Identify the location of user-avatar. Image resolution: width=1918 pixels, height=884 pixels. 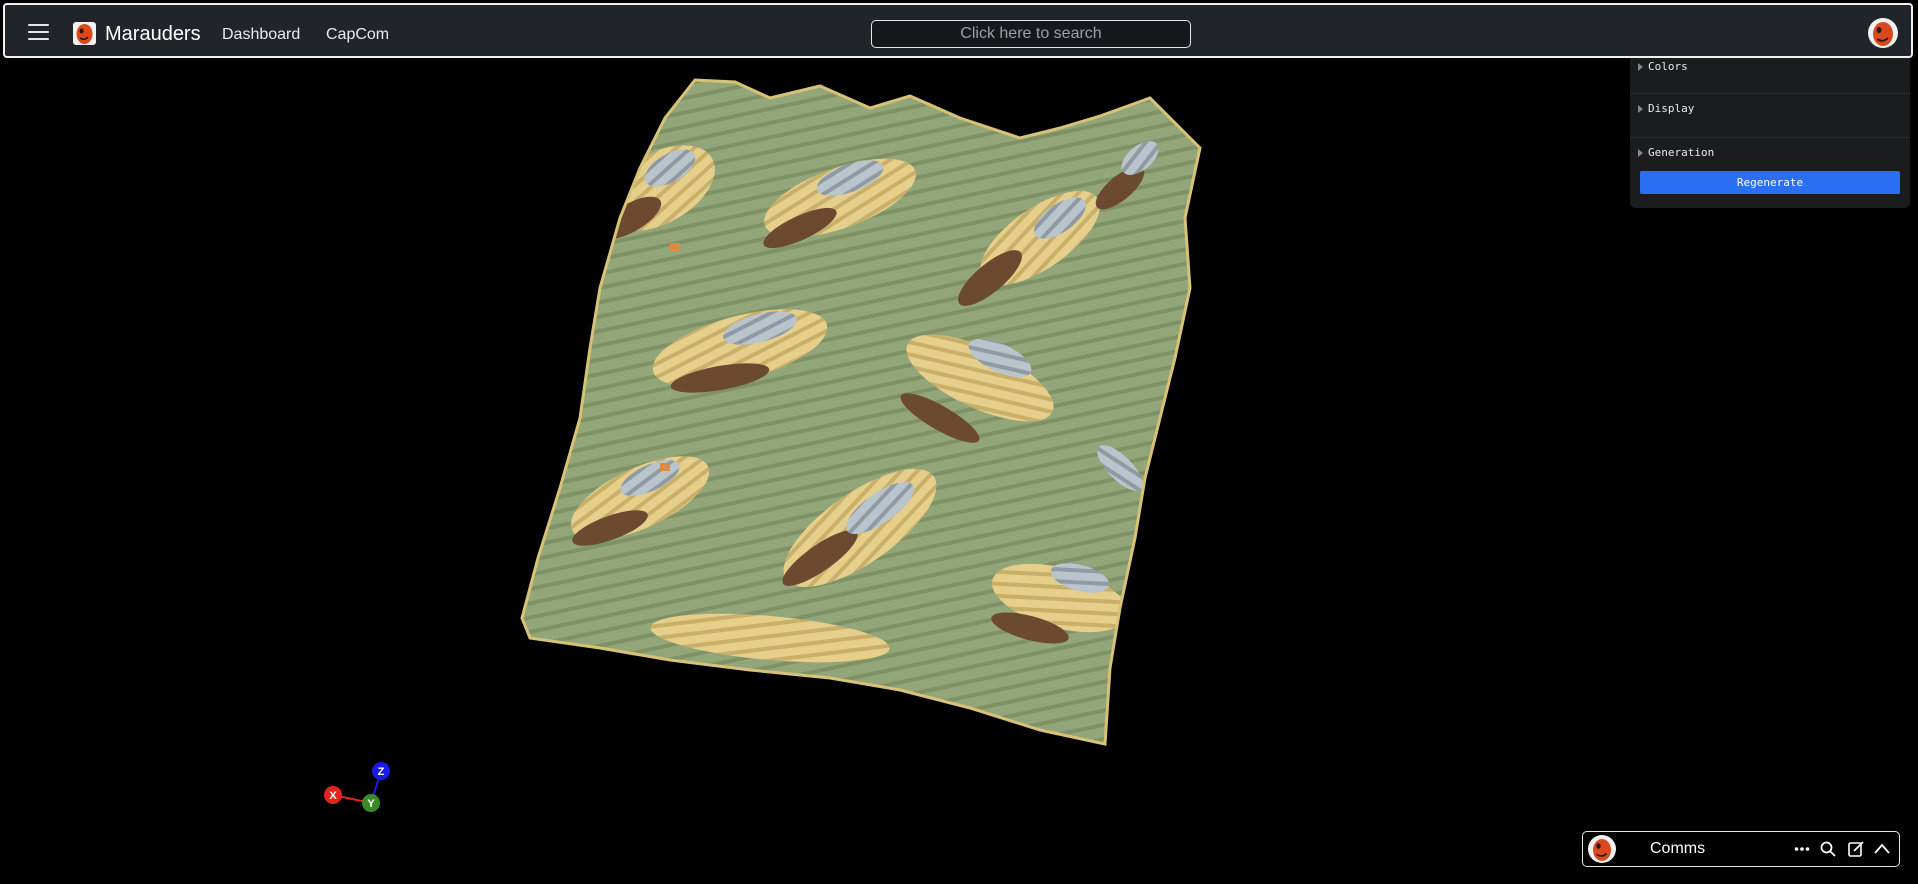
(1883, 33).